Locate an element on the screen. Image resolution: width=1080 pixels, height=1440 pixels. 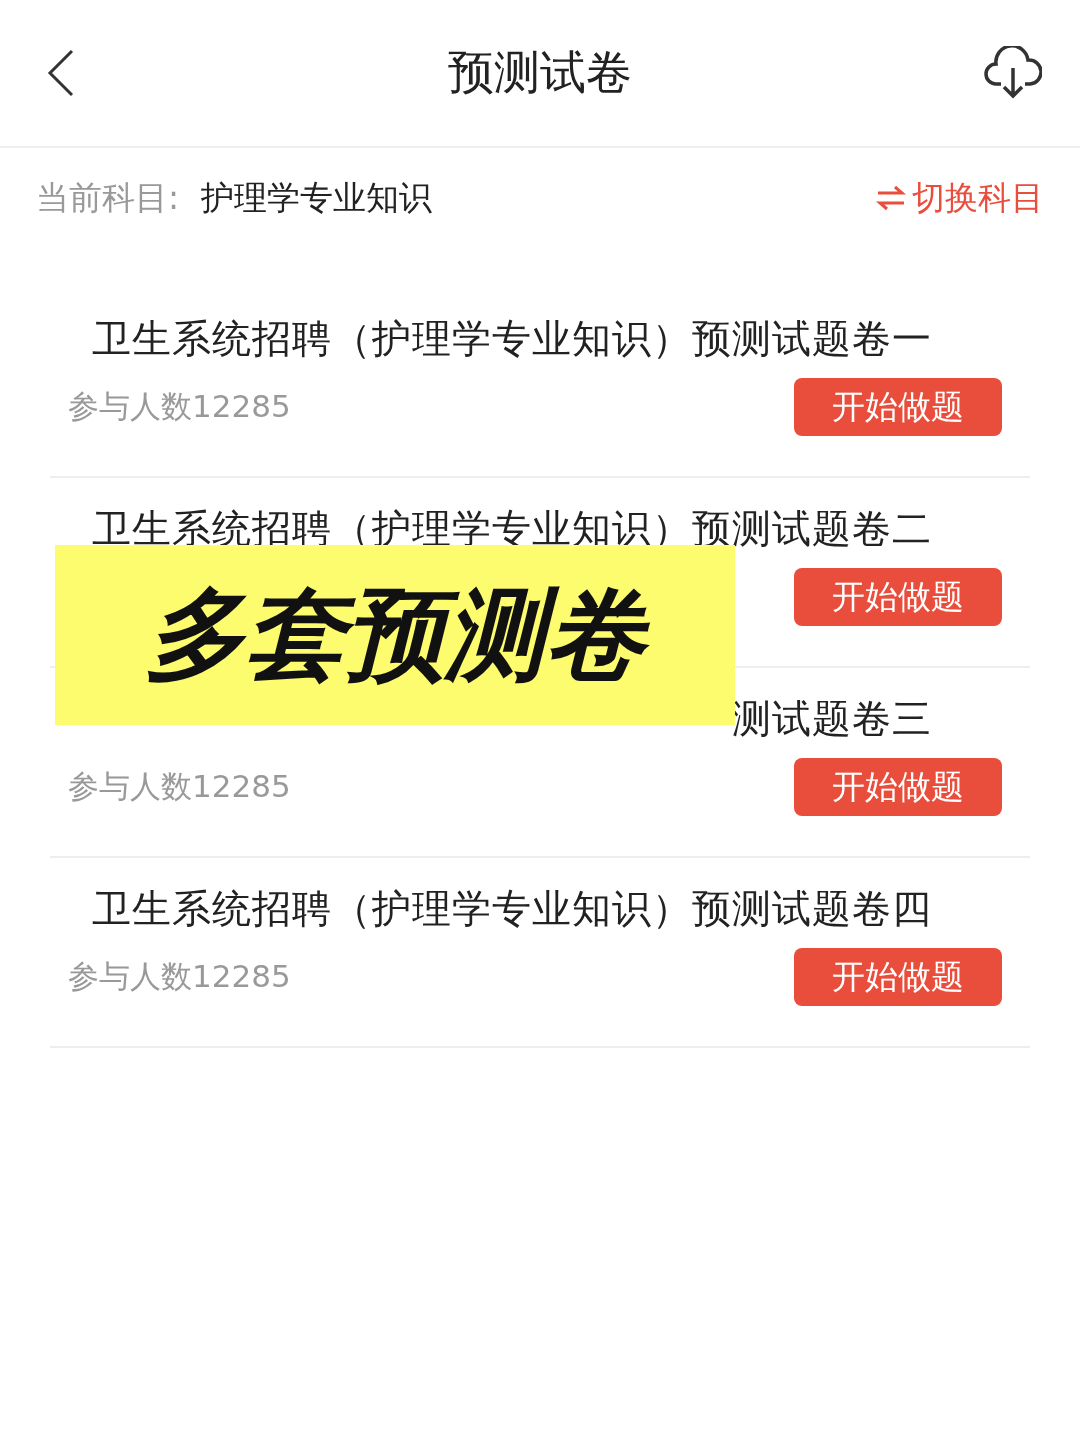
swap-icon is located at coordinates (891, 198).